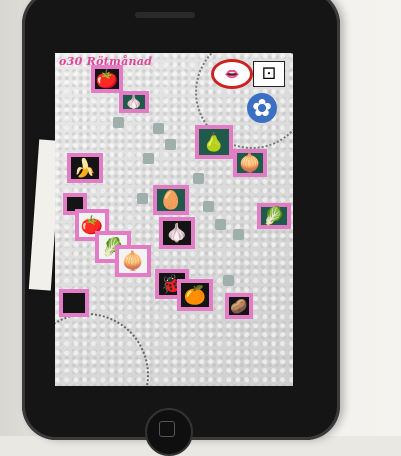  What do you see at coordinates (232, 74) in the screenshot?
I see `mouth-icon: 👄` at bounding box center [232, 74].